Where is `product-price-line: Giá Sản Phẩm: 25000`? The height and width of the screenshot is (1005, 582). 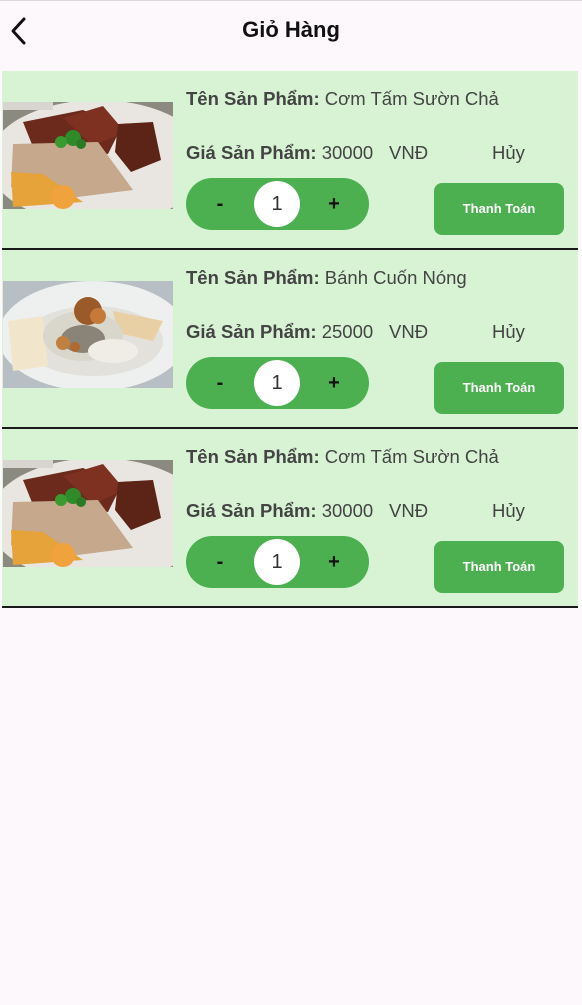 product-price-line: Giá Sản Phẩm: 25000 is located at coordinates (279, 332).